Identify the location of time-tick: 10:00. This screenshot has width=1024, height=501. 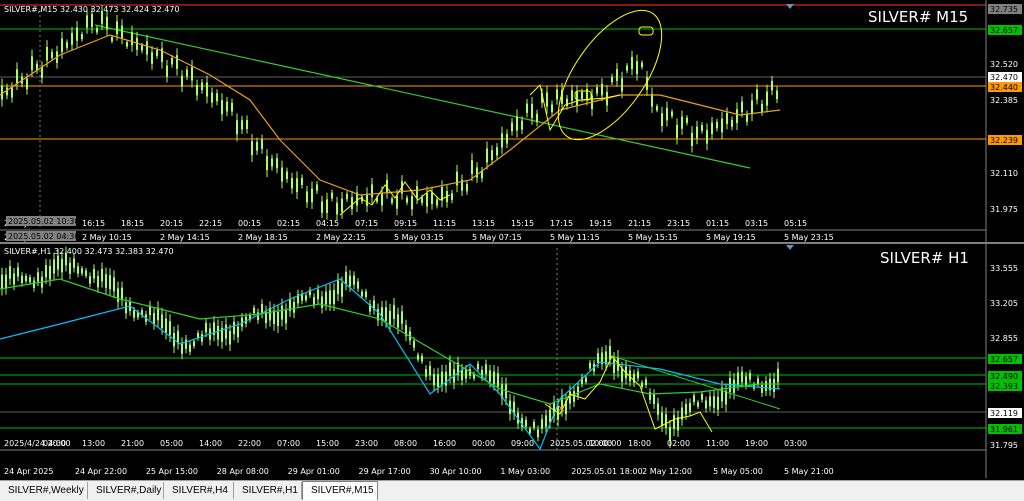
(600, 443).